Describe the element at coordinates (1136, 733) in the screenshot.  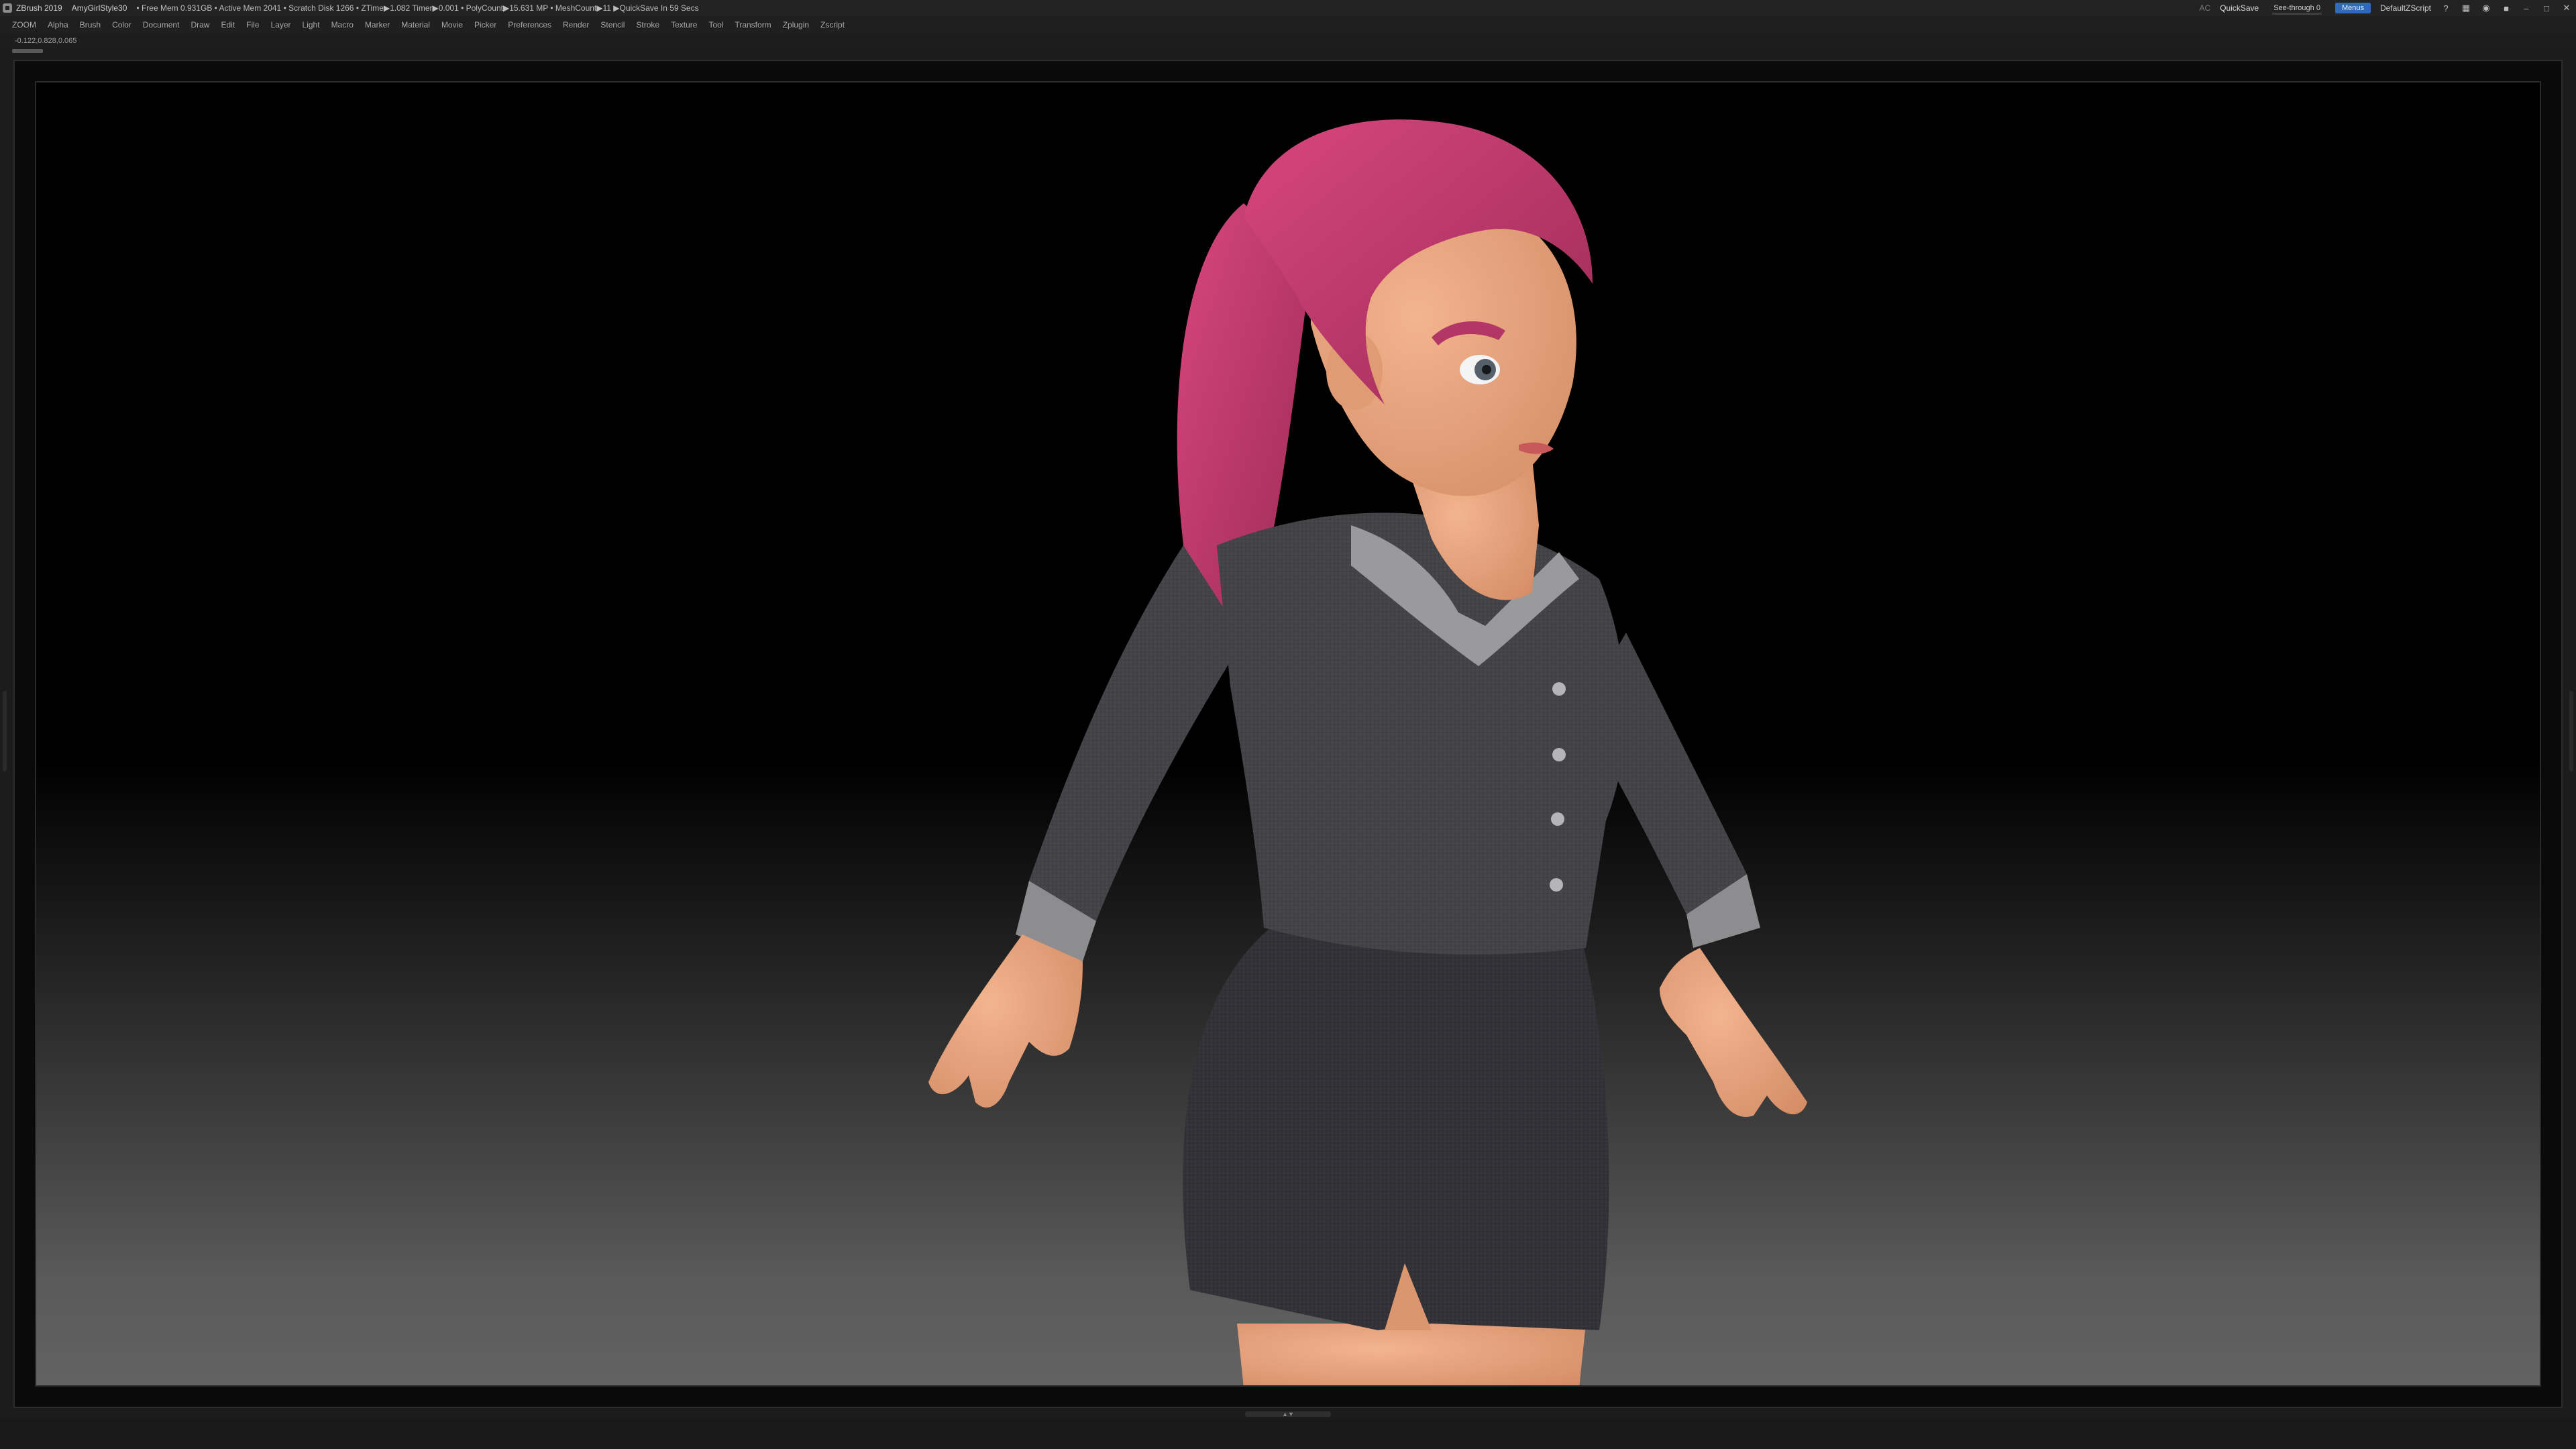
I see `left-sleeve` at that location.